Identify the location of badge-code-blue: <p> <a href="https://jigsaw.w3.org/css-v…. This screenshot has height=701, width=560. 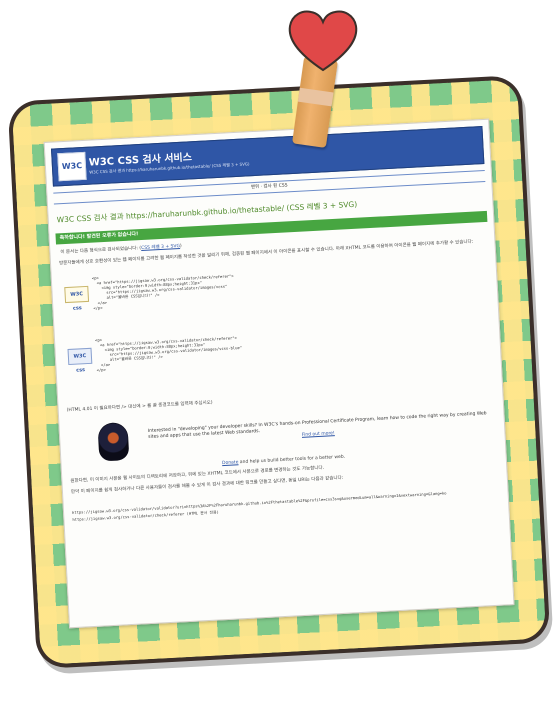
(168, 354).